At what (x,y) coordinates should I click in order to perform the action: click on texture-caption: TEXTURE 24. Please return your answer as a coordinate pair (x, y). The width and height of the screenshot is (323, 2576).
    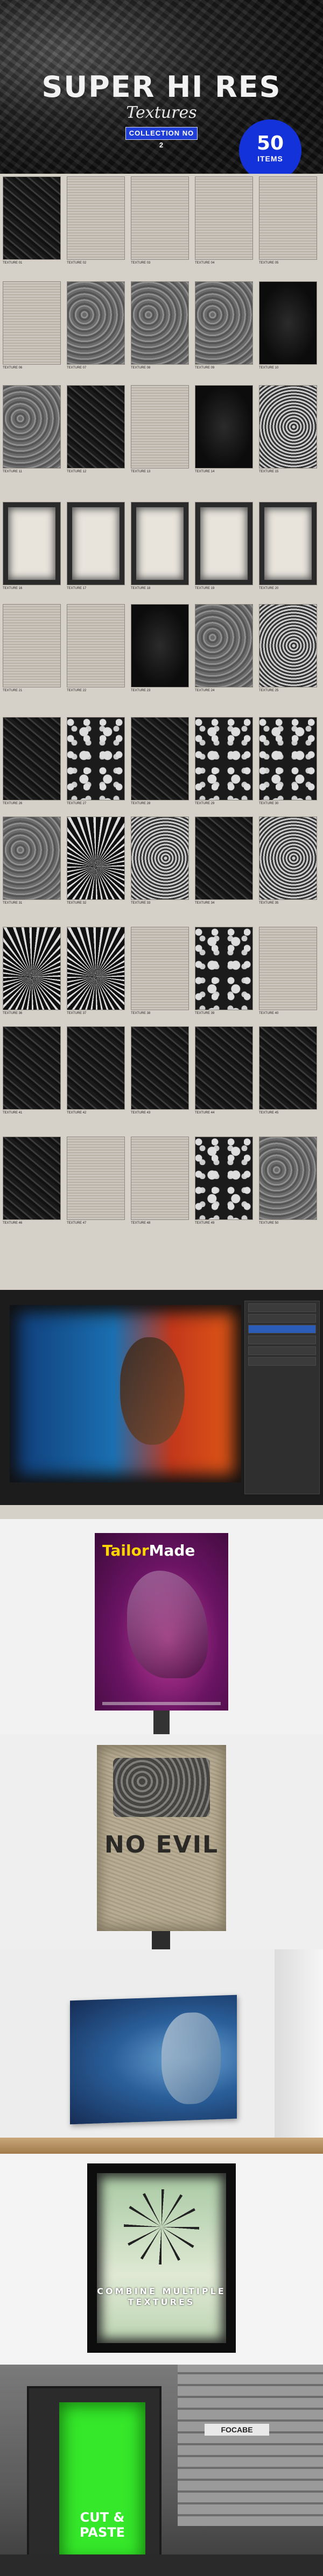
    Looking at the image, I should click on (205, 690).